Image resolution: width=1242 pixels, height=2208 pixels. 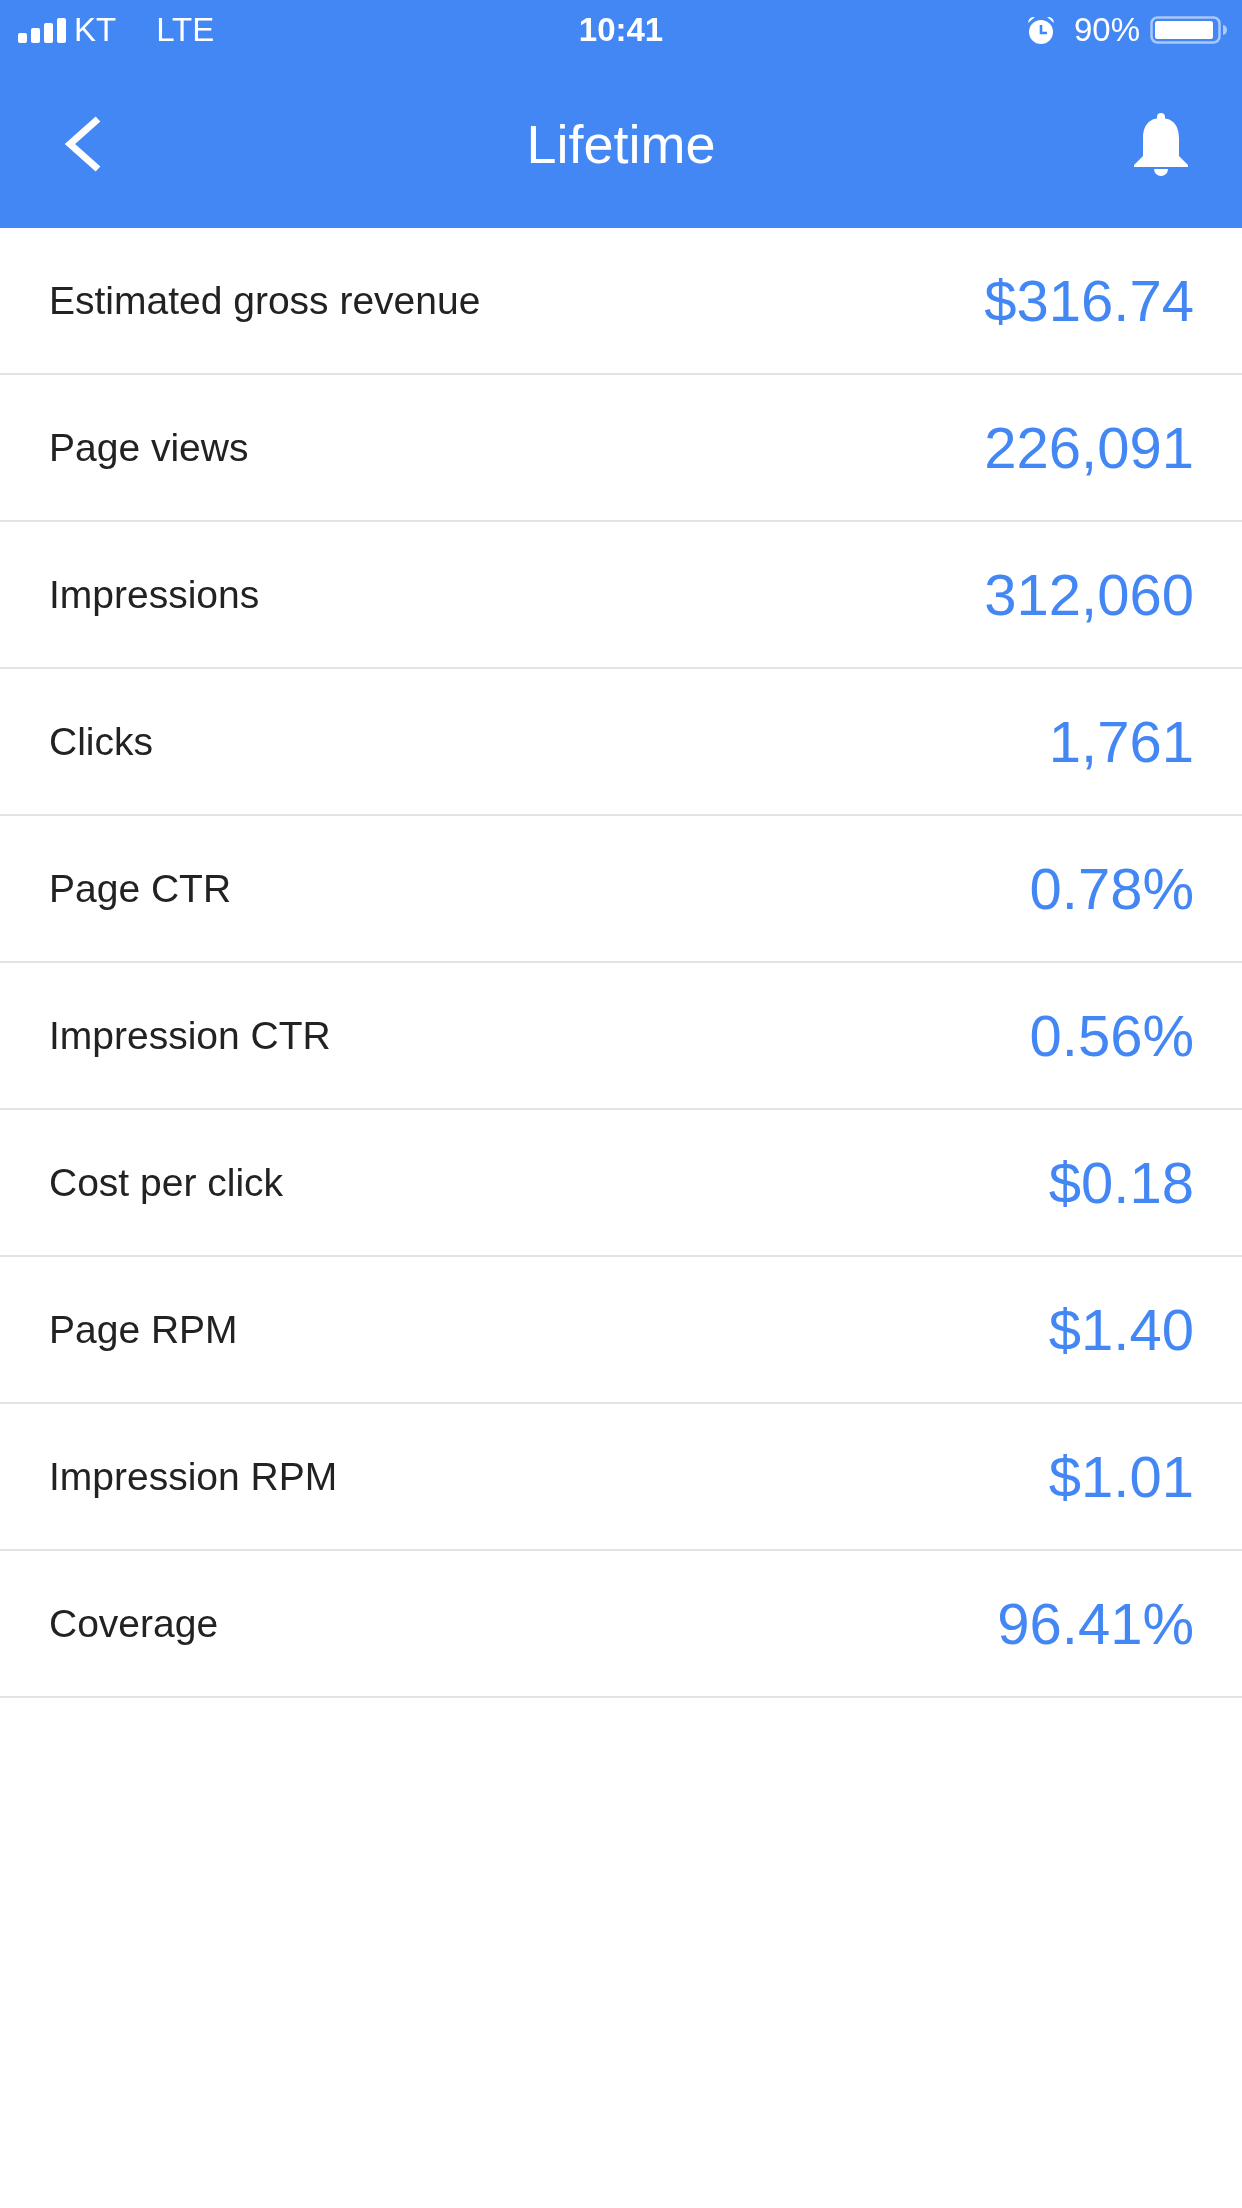 I want to click on metric-value: 0.78%, so click(x=1111, y=888).